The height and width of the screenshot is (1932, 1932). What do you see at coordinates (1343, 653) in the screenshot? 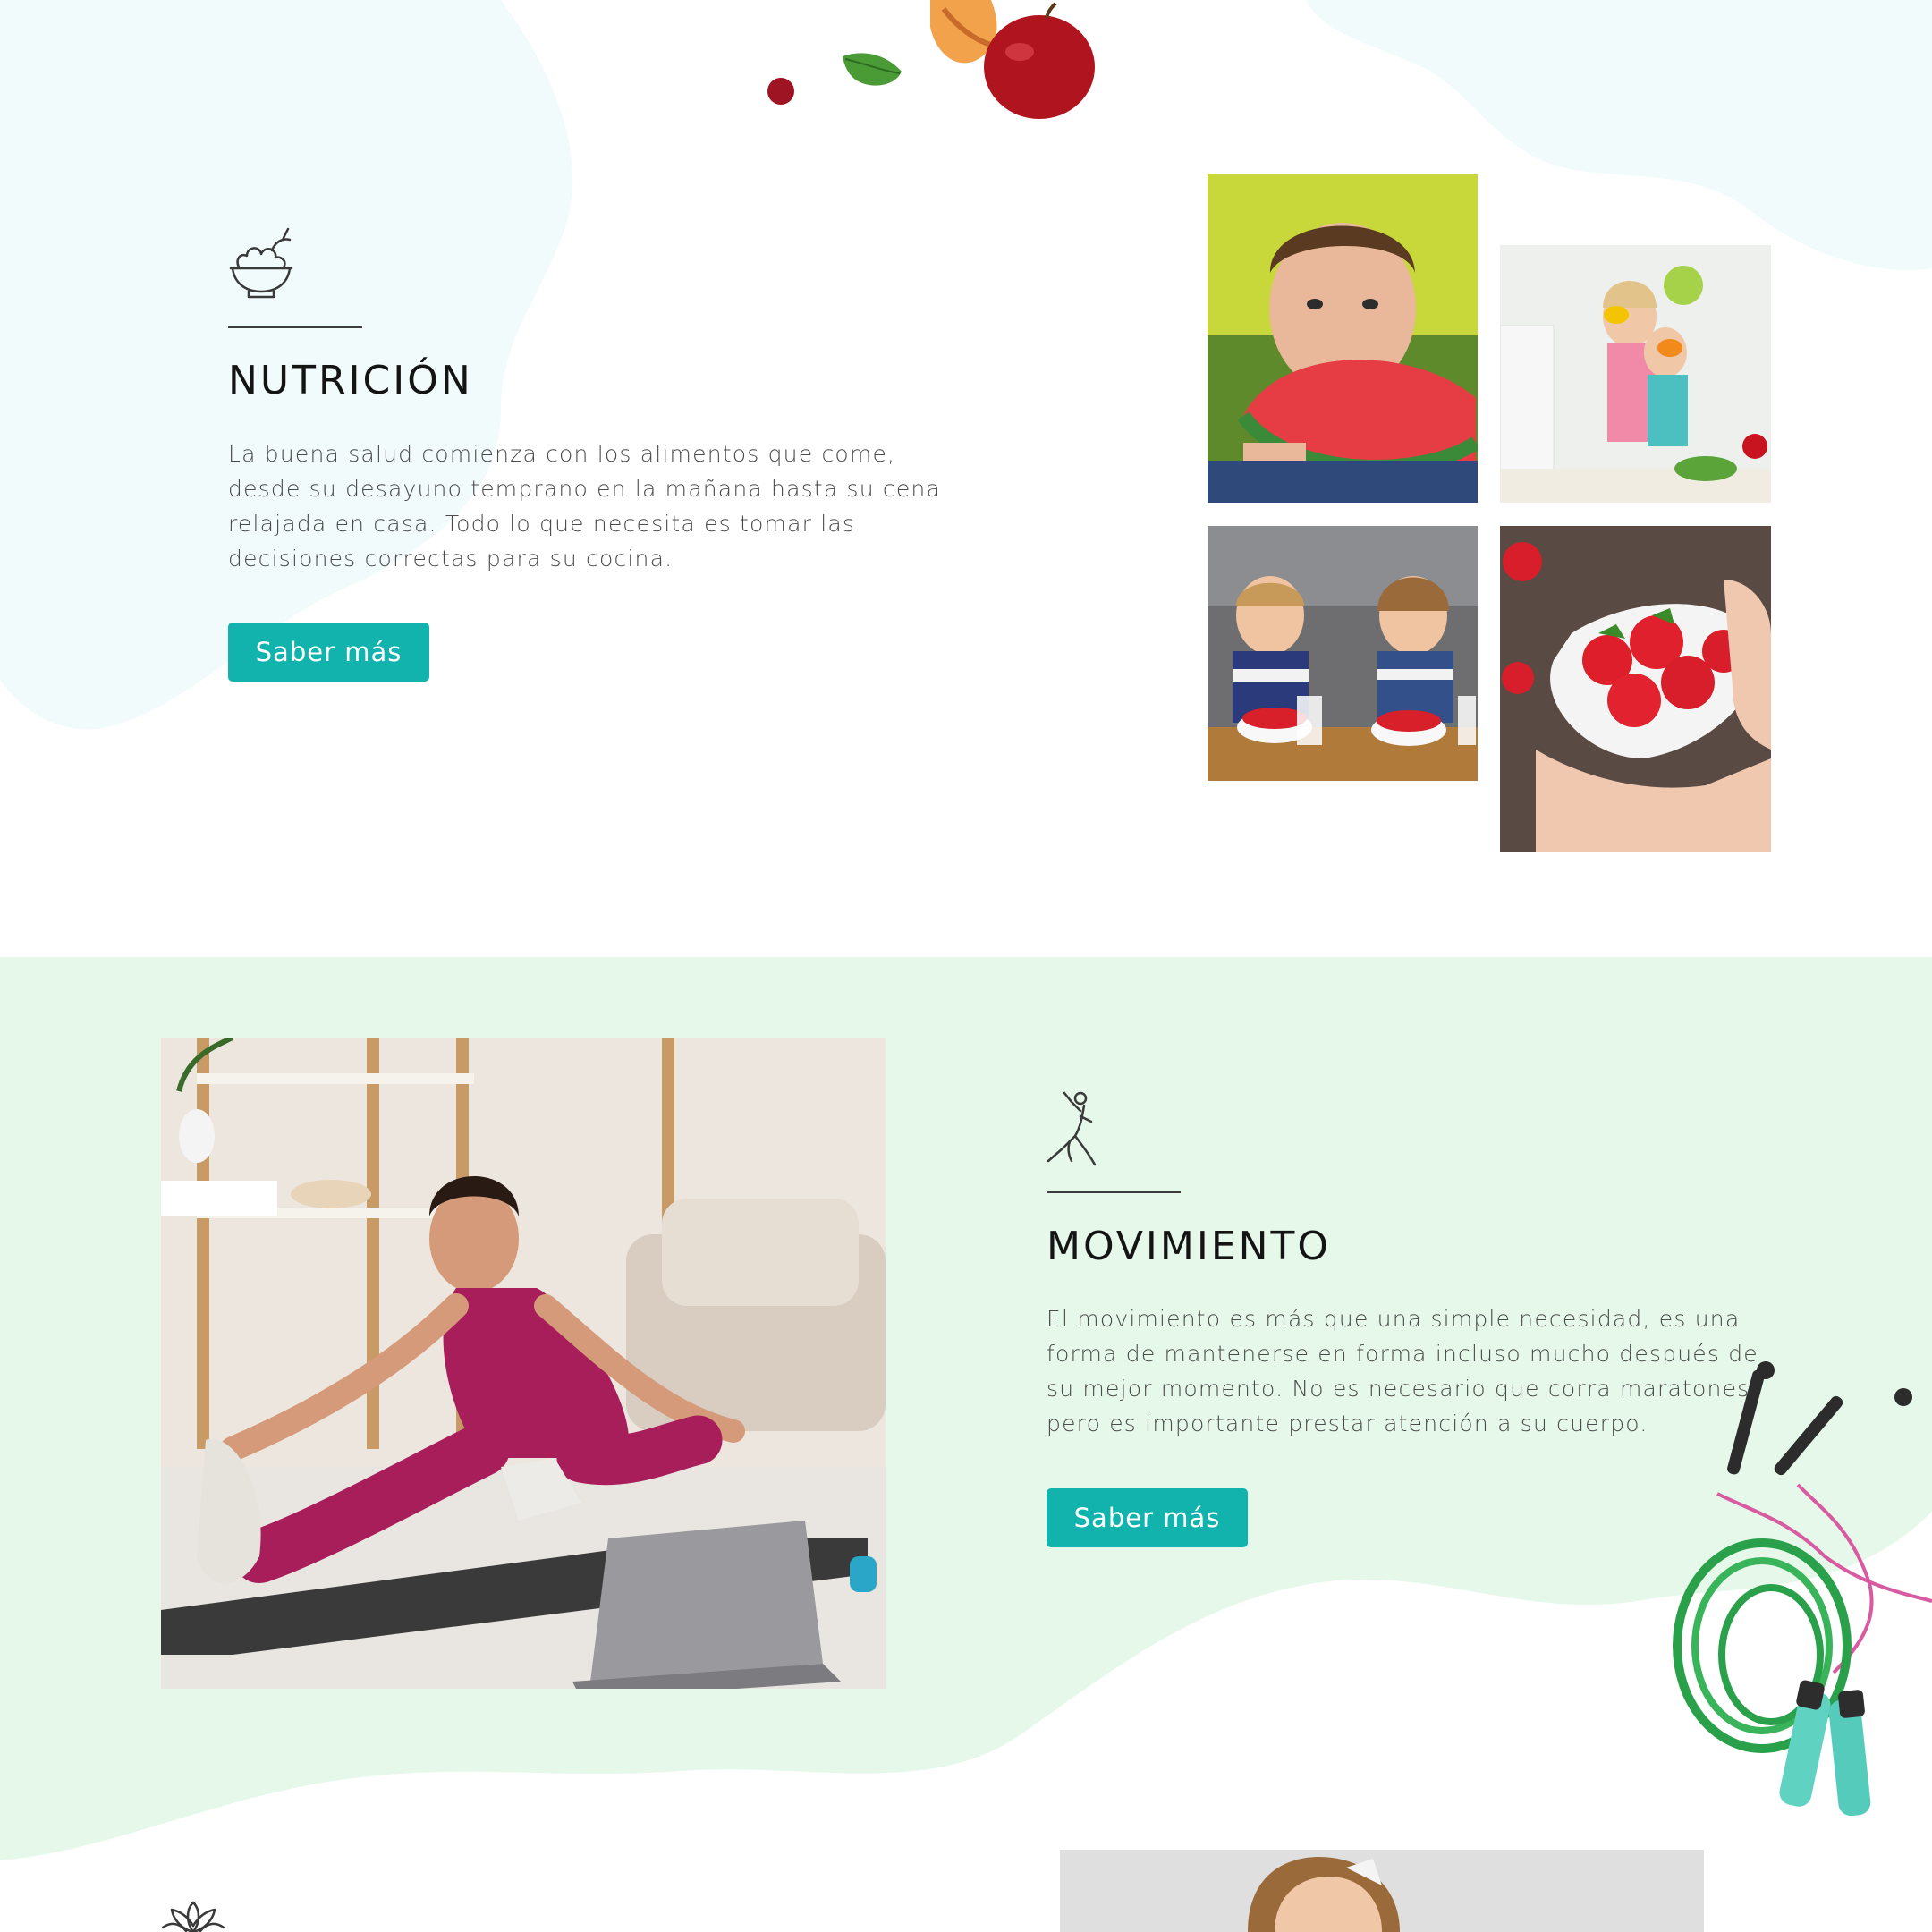
I see `kids-eating-strawberries-photo` at bounding box center [1343, 653].